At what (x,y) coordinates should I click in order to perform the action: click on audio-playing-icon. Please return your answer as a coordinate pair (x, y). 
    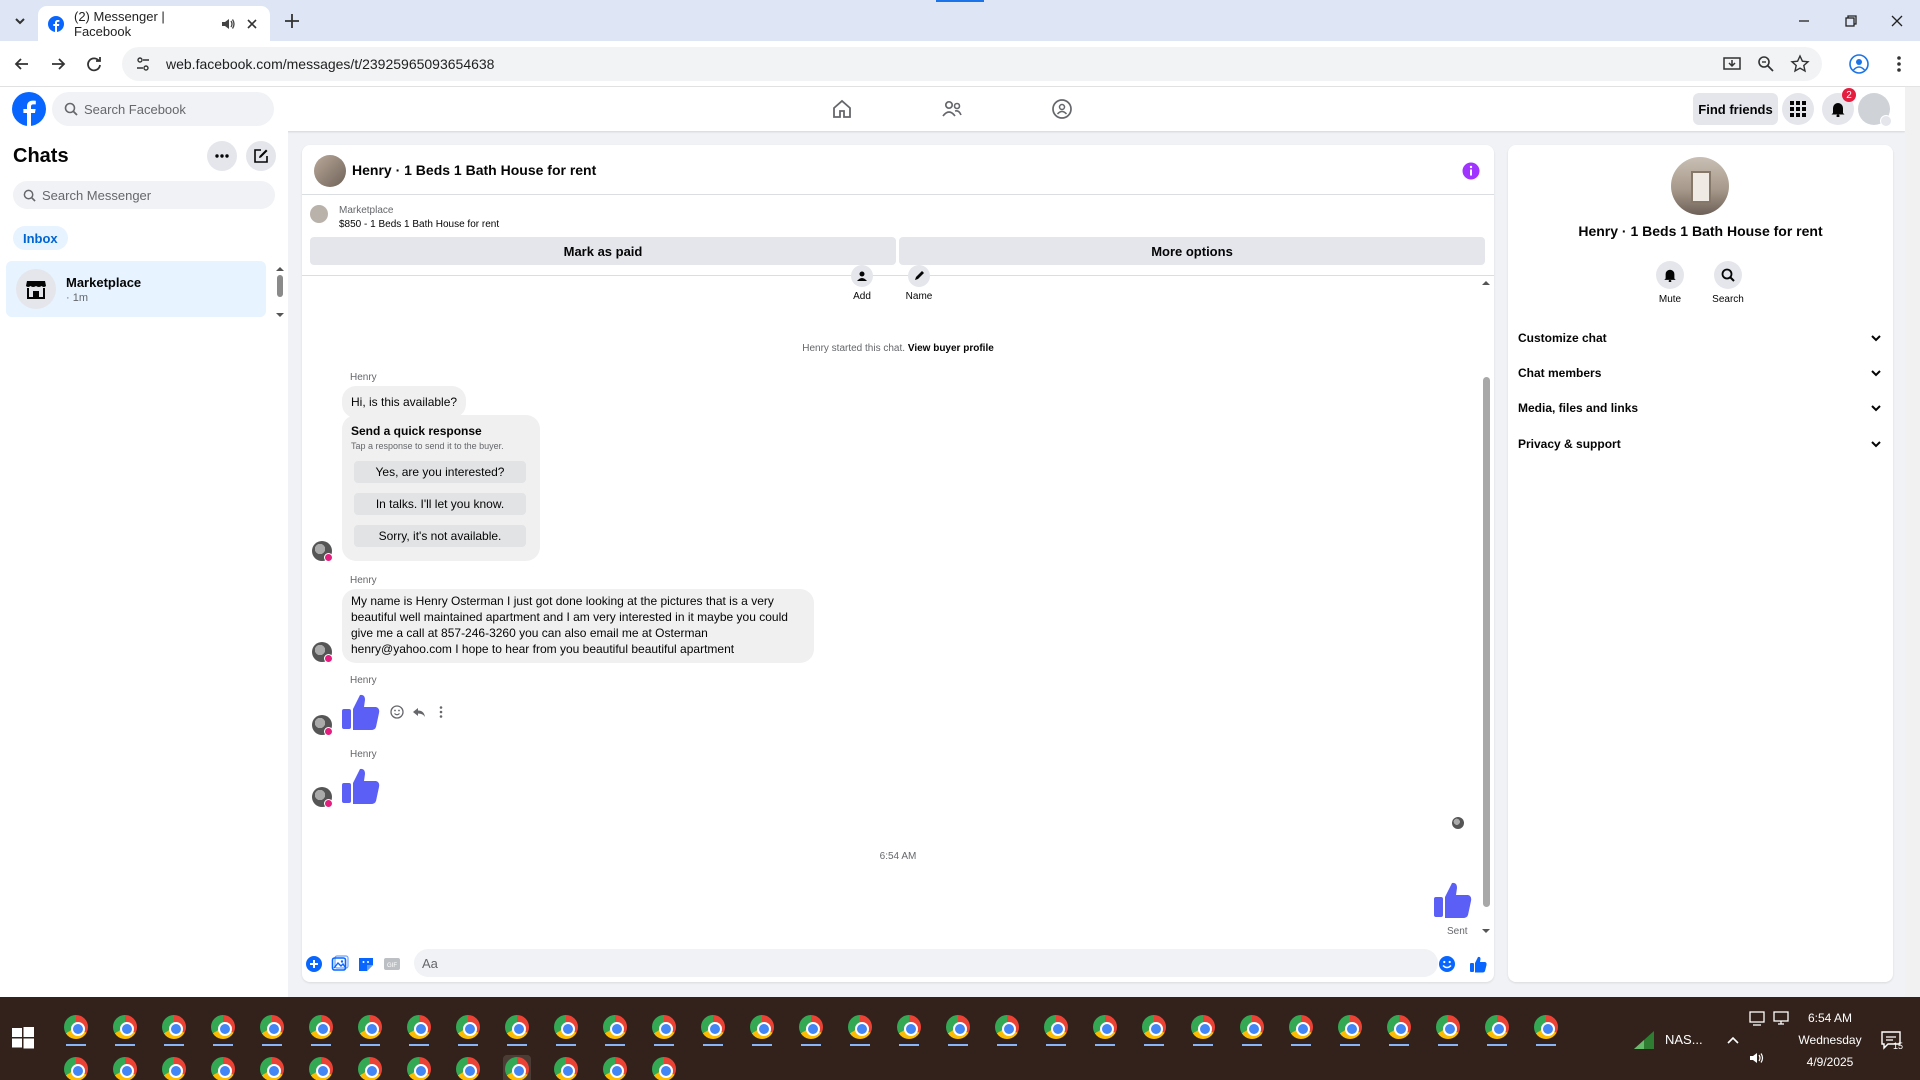
    Looking at the image, I should click on (228, 24).